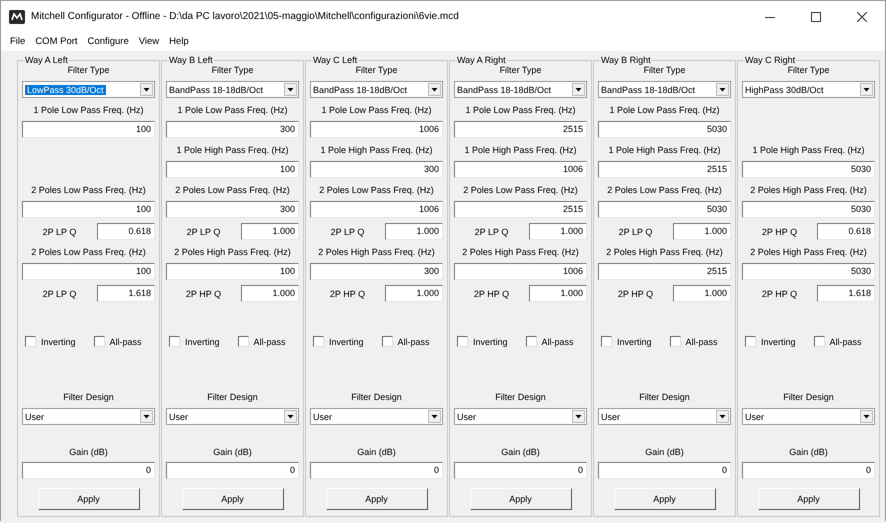  What do you see at coordinates (108, 41) in the screenshot?
I see `menu-item: Configure` at bounding box center [108, 41].